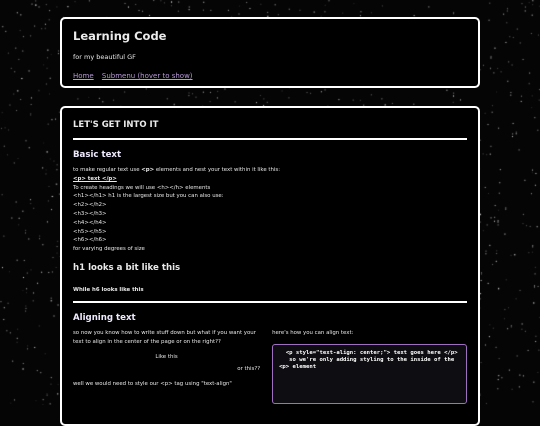  Describe the element at coordinates (147, 76) in the screenshot. I see `nav-link-submenu: Submenu (hover to show)` at that location.